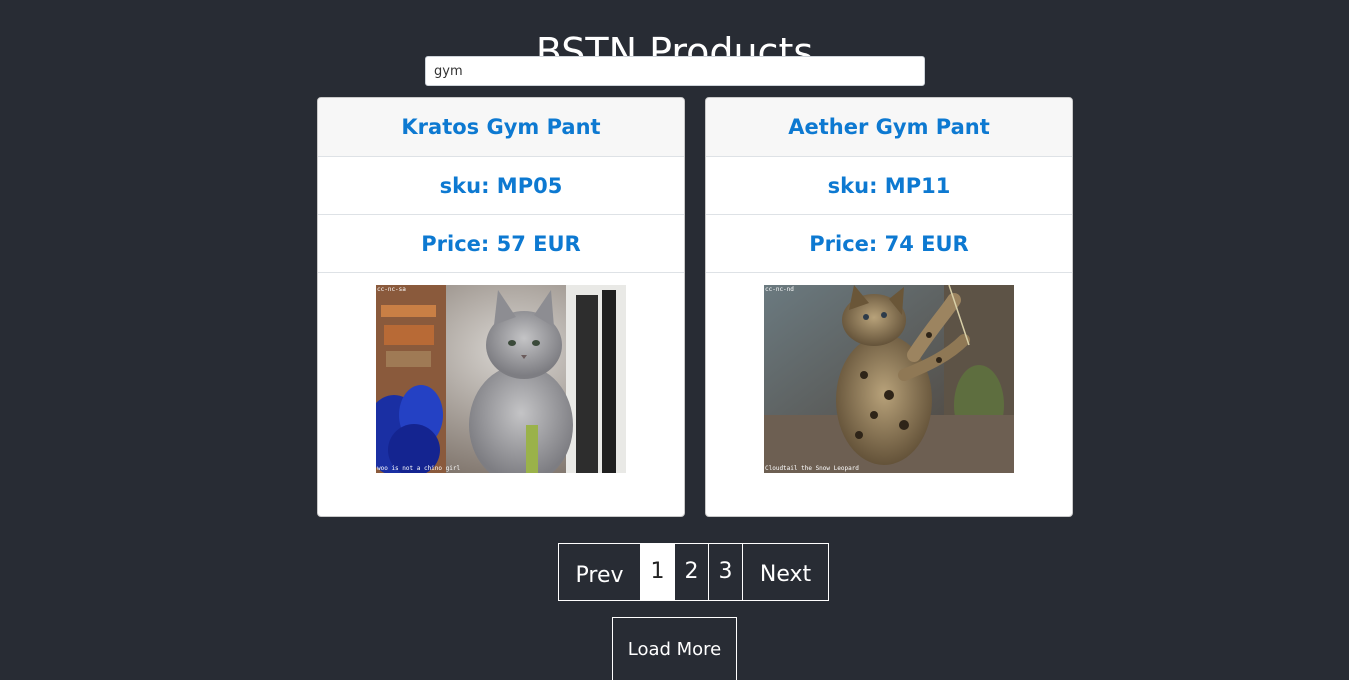  I want to click on product-name: Aether Gym Pant, so click(889, 127).